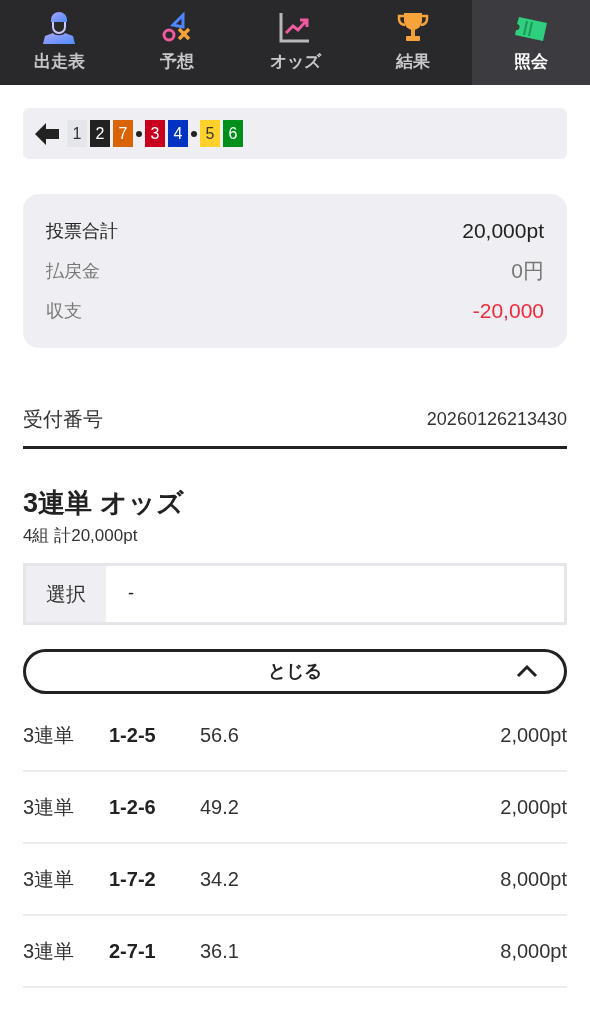 Image resolution: width=590 pixels, height=1024 pixels. Describe the element at coordinates (64, 311) in the screenshot. I see `summary-label: 収支` at that location.